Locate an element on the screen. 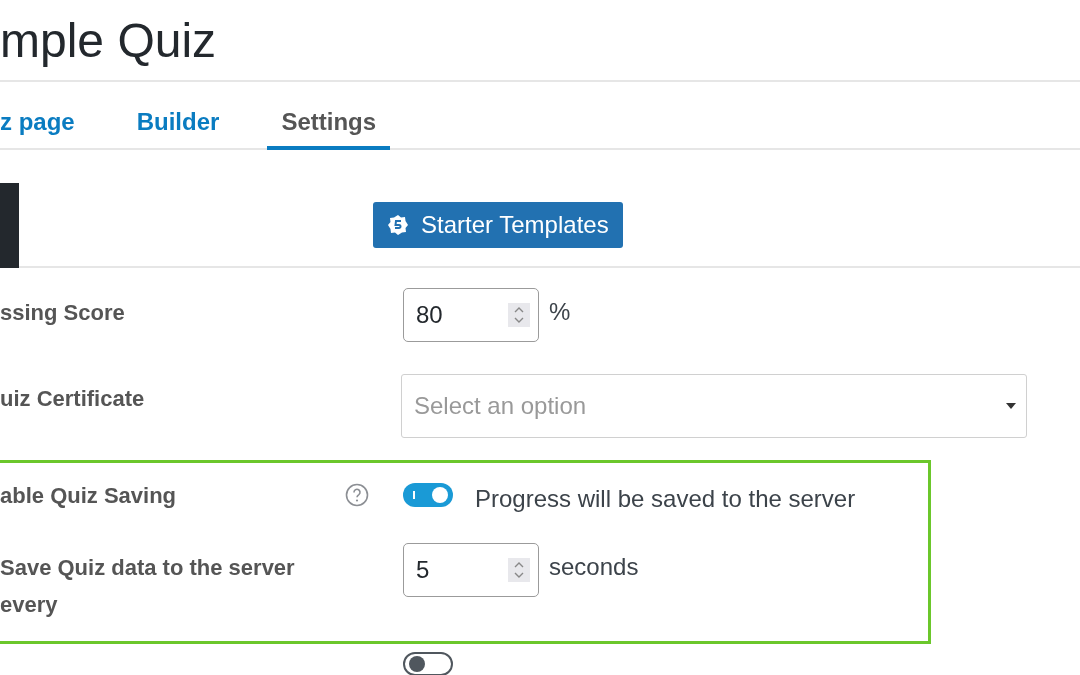 The height and width of the screenshot is (675, 1080). unit-label: seconds is located at coordinates (594, 567).